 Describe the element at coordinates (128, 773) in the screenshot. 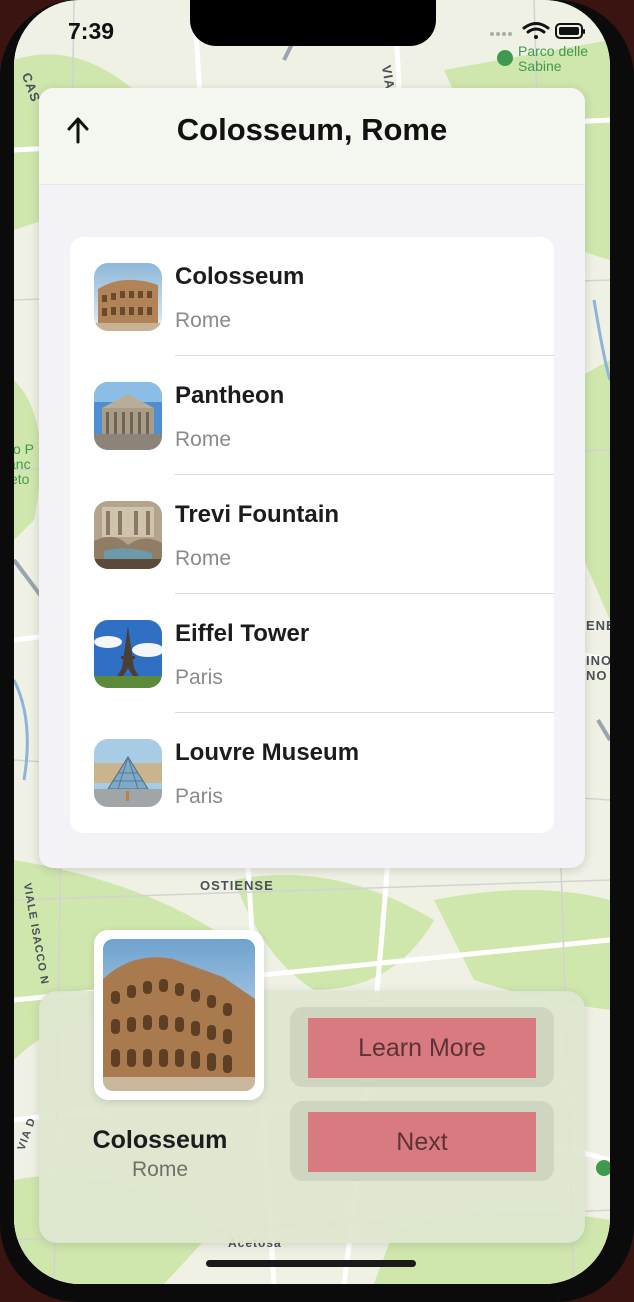

I see `louvre-museum-thumbnail` at that location.